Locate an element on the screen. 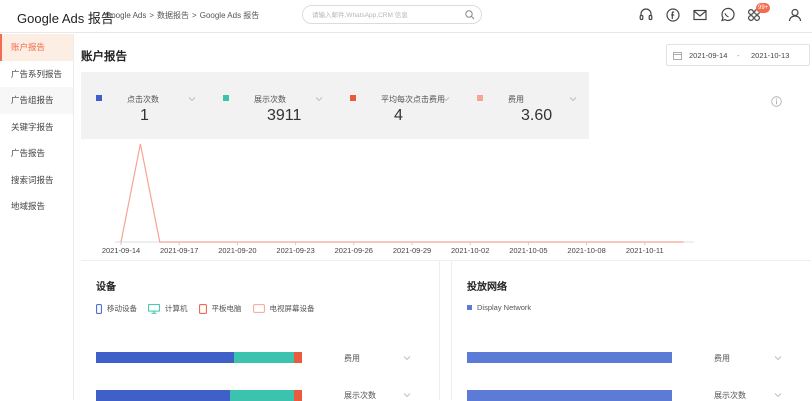 This screenshot has height=401, width=812. facebook-icon is located at coordinates (673, 15).